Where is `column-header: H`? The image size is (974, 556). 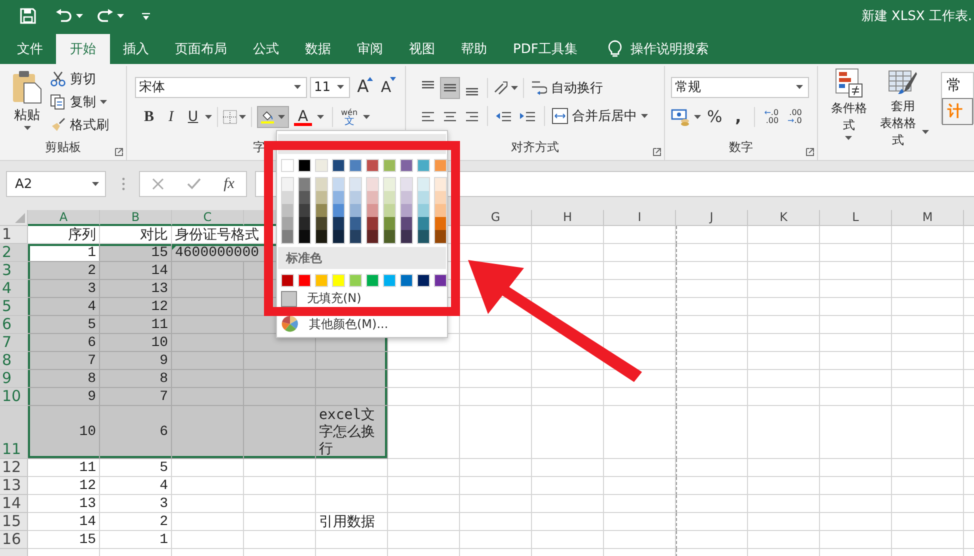 column-header: H is located at coordinates (568, 218).